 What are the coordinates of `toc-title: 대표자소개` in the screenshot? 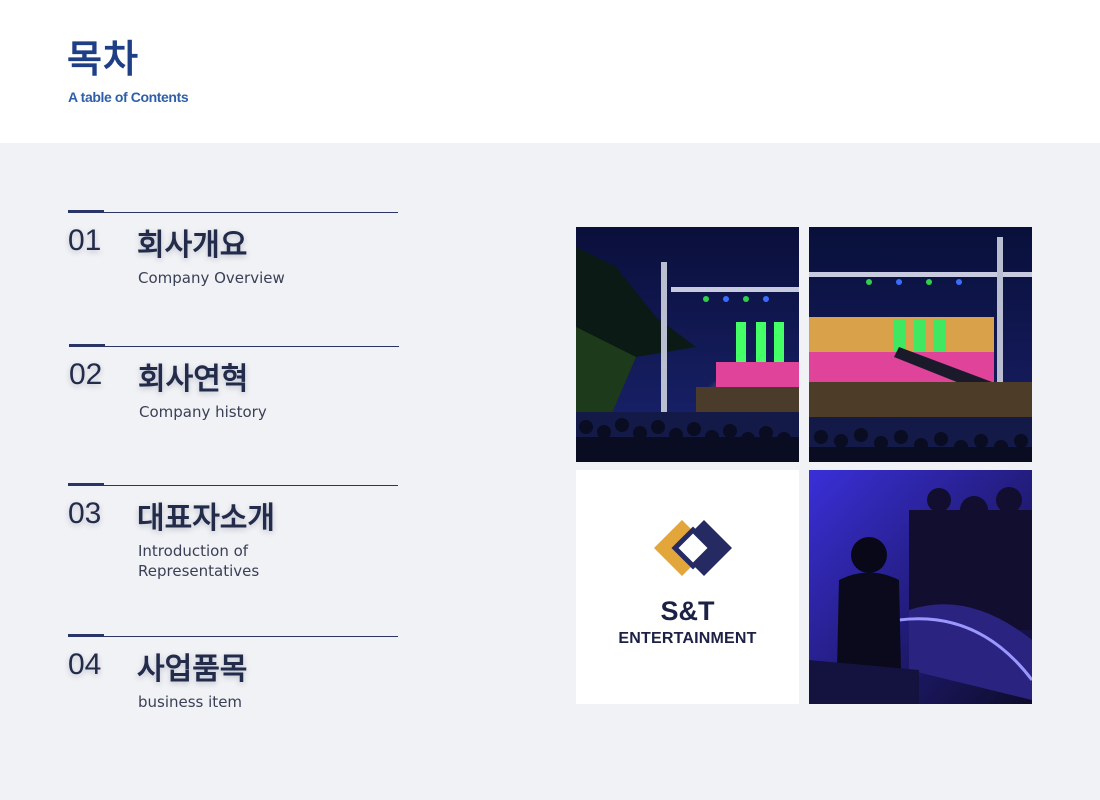 It's located at (206, 518).